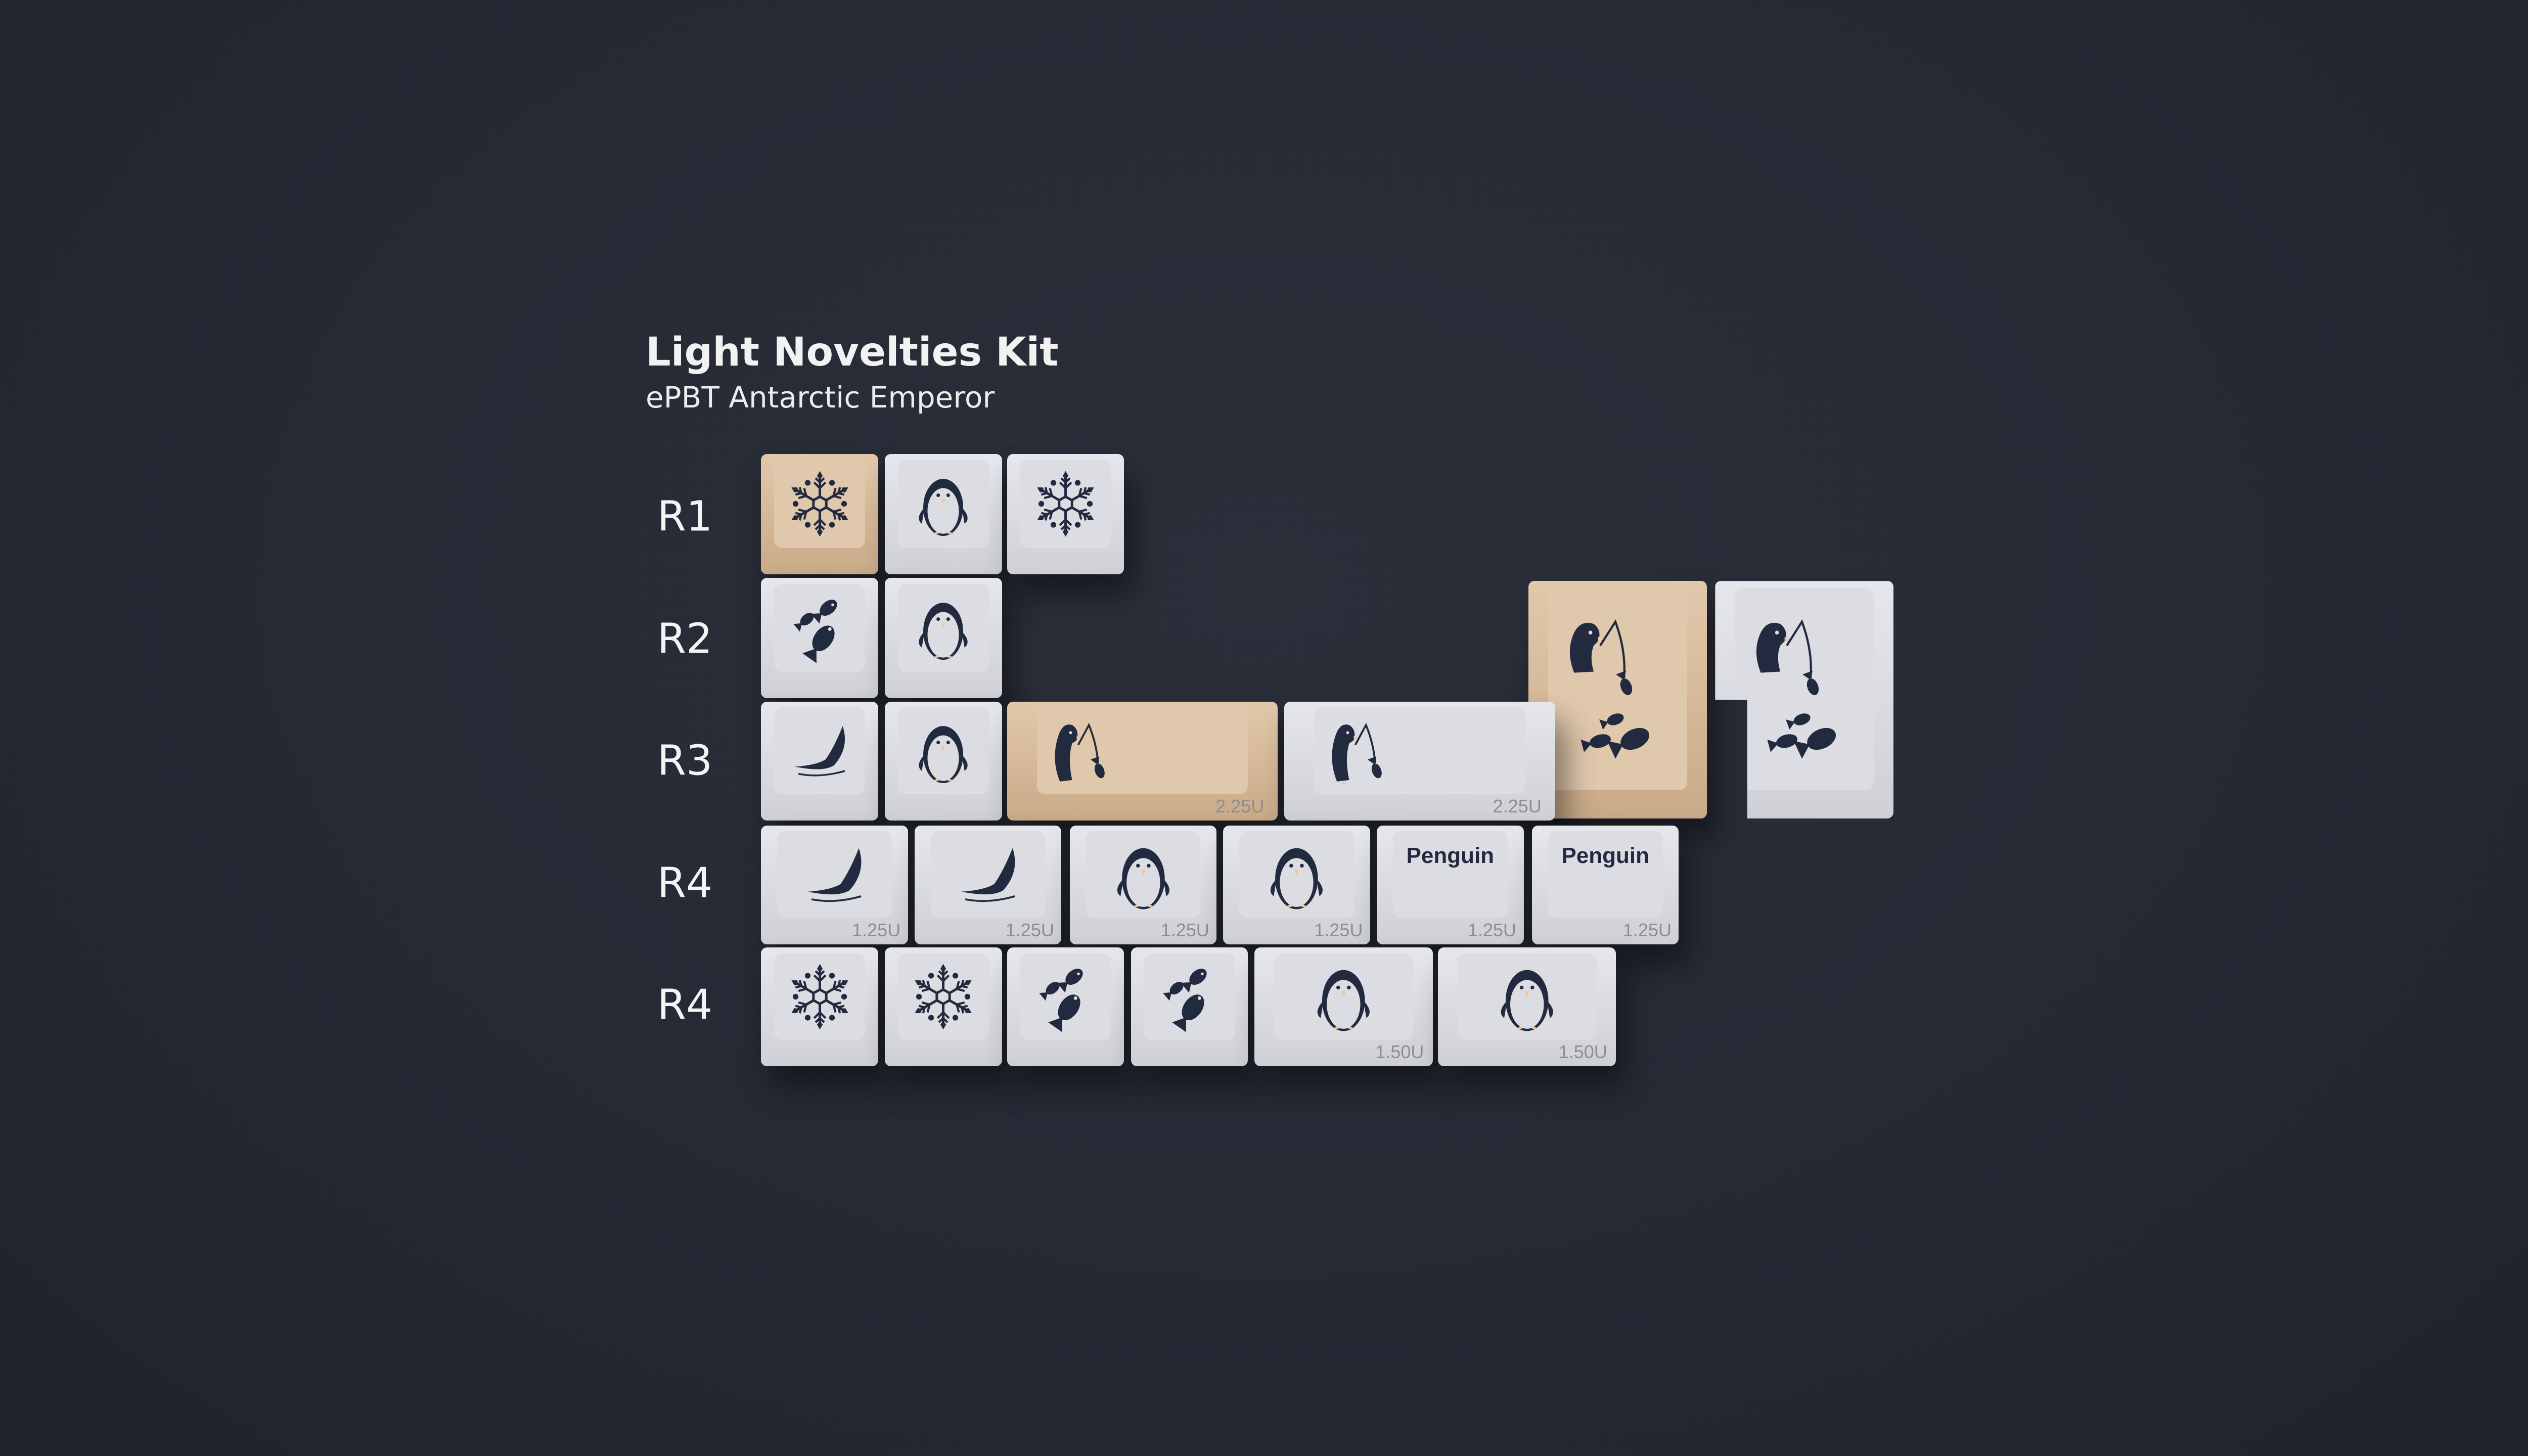 The image size is (2528, 1456). What do you see at coordinates (853, 352) in the screenshot?
I see `kit-title: Light Novelties Kit` at bounding box center [853, 352].